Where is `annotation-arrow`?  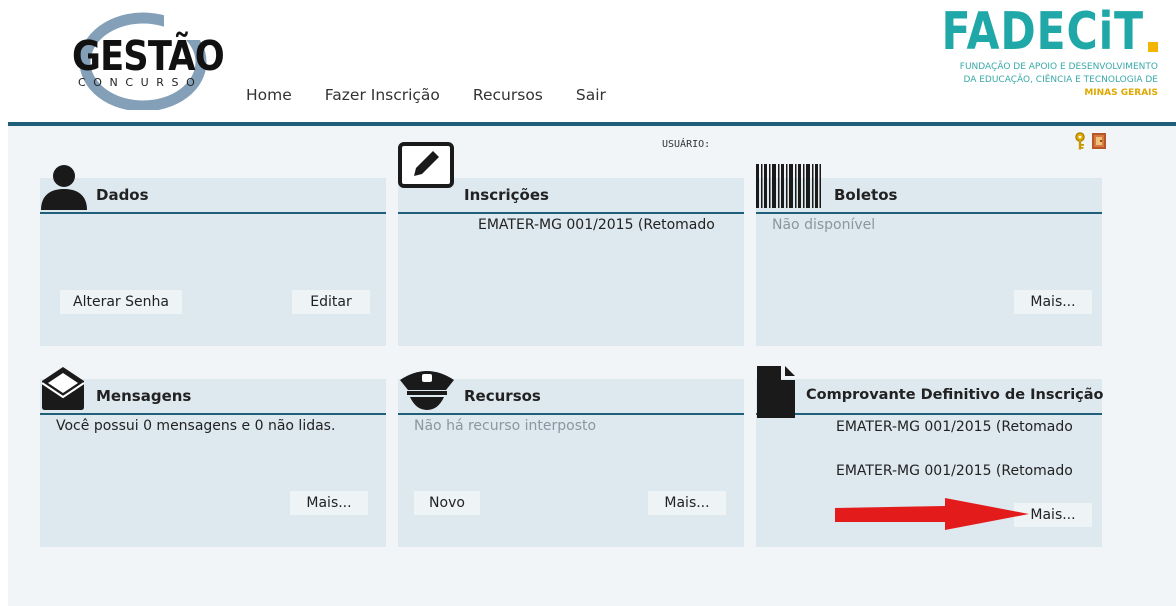
annotation-arrow is located at coordinates (932, 514).